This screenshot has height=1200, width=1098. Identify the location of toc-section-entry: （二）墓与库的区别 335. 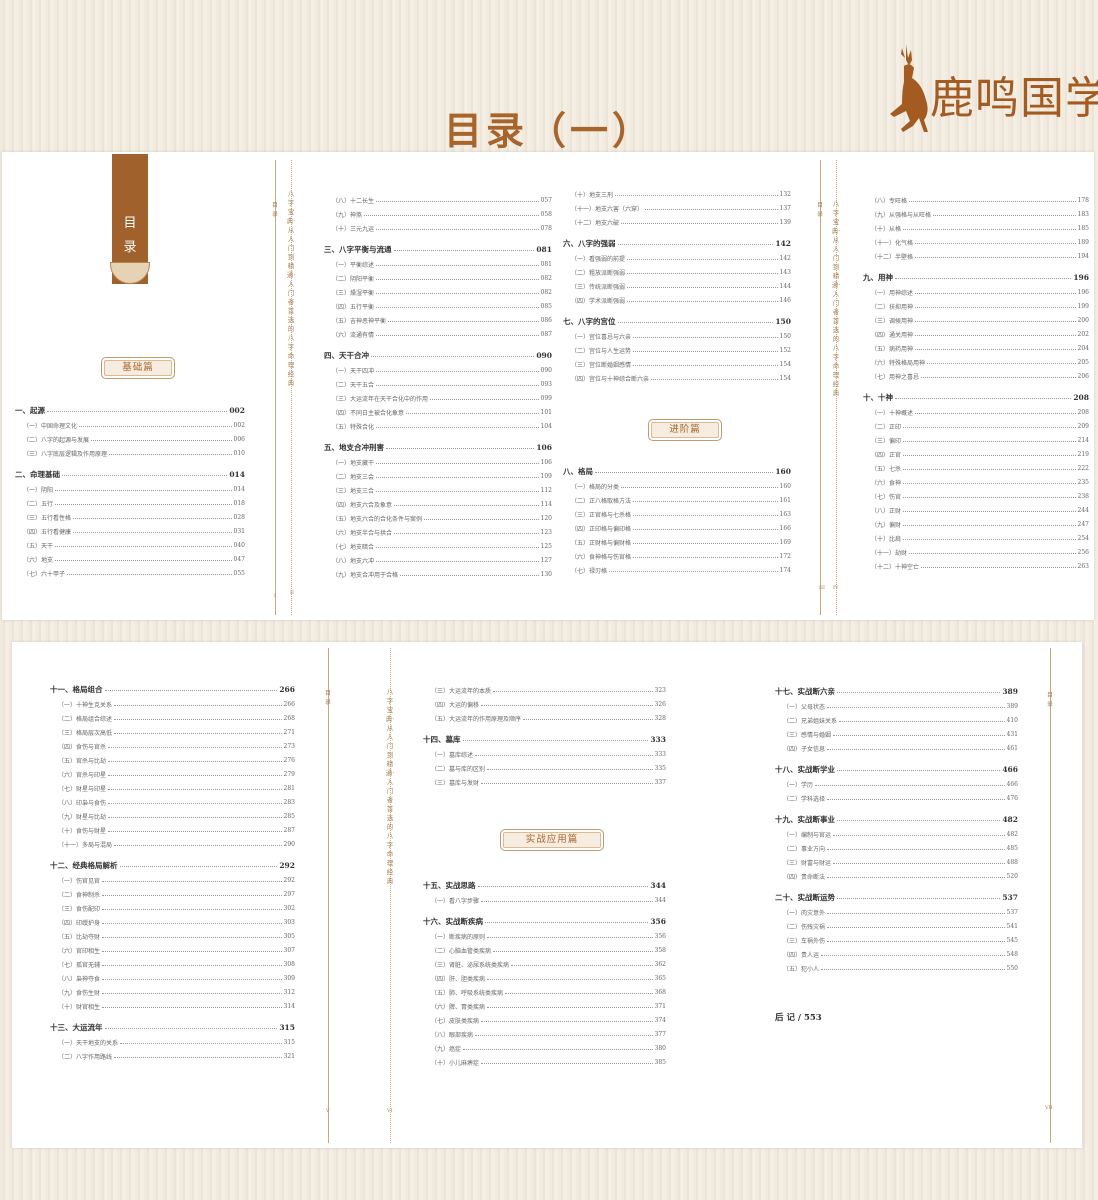
(544, 768).